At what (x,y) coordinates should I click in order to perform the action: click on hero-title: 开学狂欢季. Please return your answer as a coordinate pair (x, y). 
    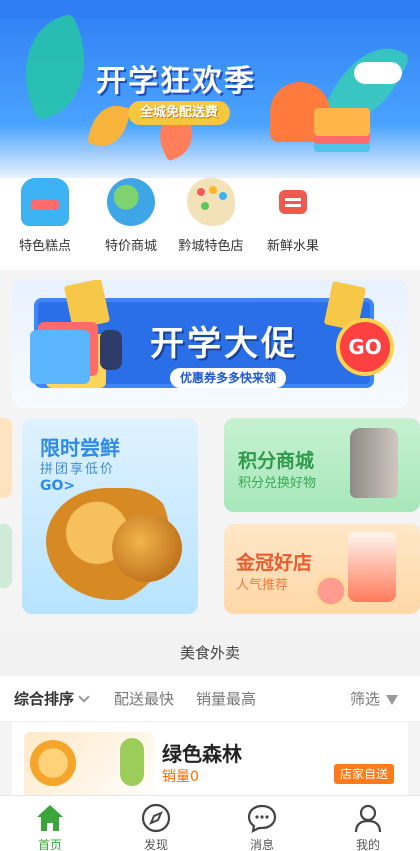
    Looking at the image, I should click on (176, 81).